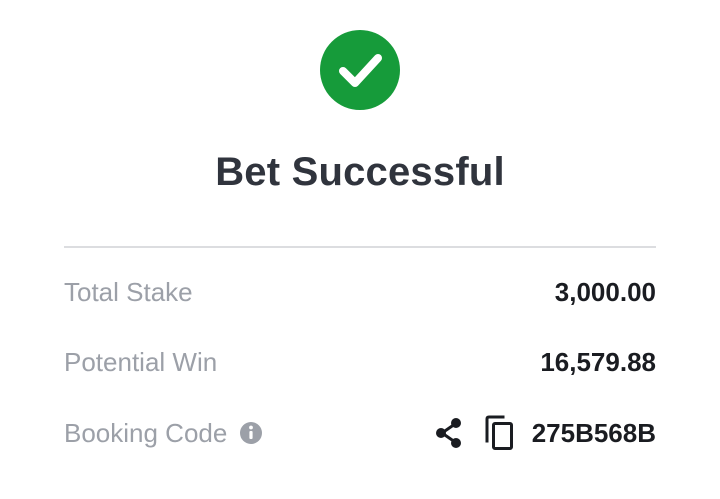 The width and height of the screenshot is (720, 499). What do you see at coordinates (360, 70) in the screenshot?
I see `check-circle-icon` at bounding box center [360, 70].